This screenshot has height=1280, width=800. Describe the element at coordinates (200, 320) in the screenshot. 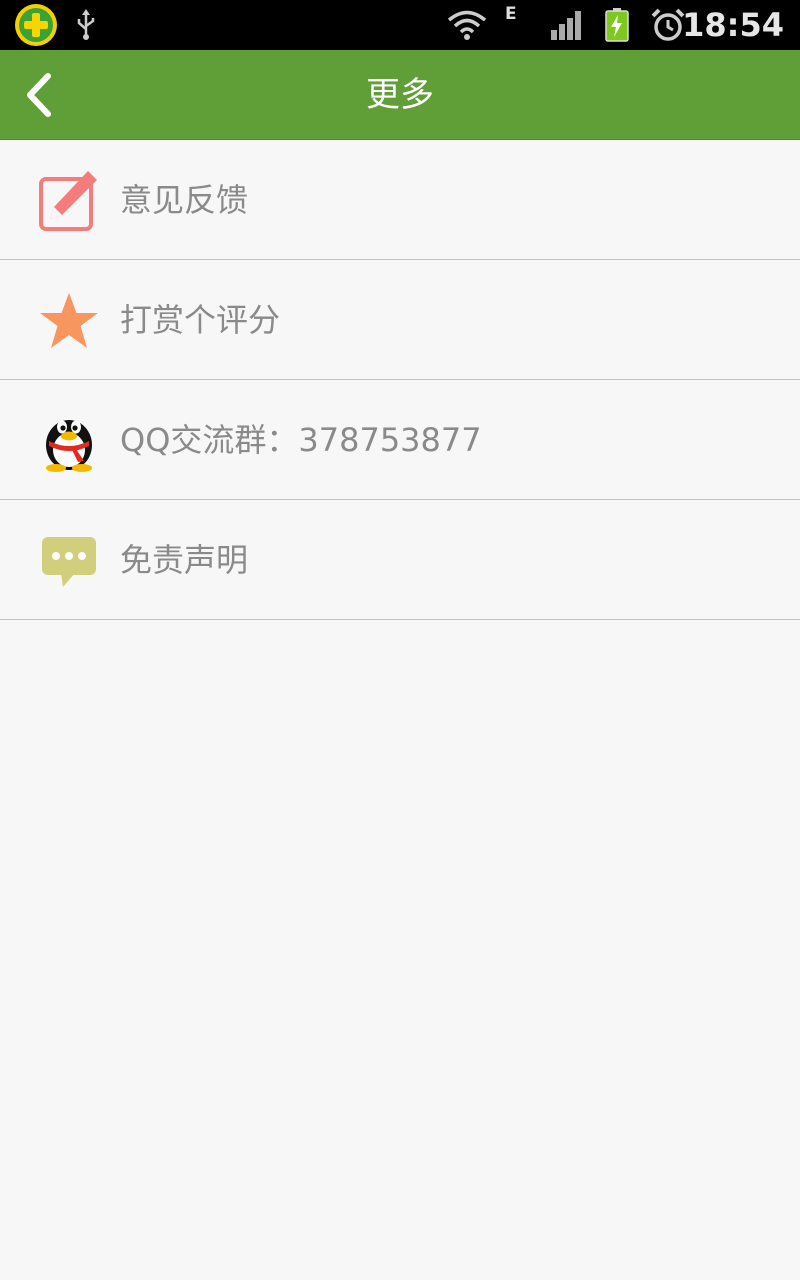

I see `menu-item-label: 打赏个评分` at that location.